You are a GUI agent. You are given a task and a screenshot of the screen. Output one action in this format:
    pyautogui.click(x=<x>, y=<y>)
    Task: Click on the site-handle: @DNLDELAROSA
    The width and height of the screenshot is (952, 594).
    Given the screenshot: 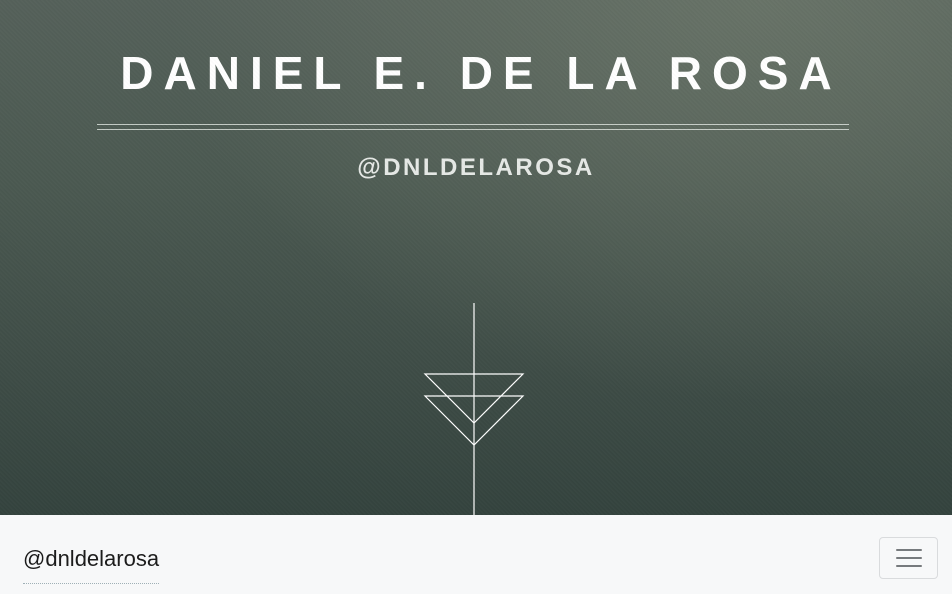 What is the action you would take?
    pyautogui.click(x=476, y=167)
    